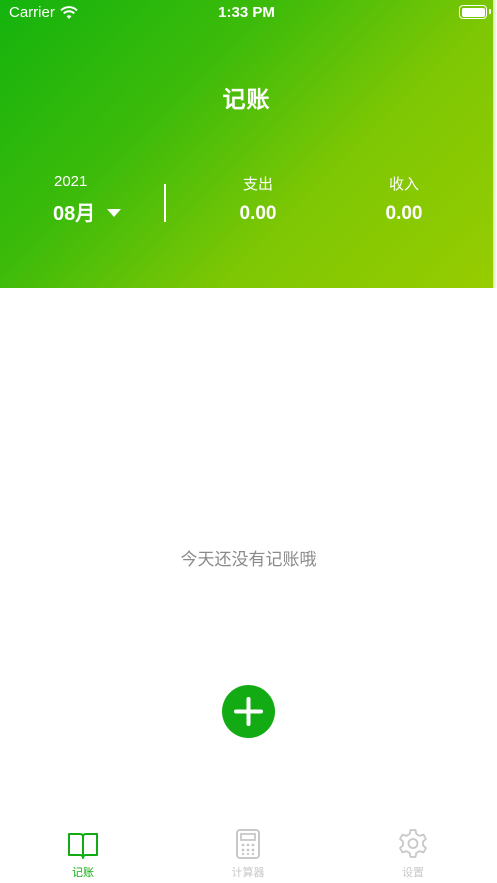 The image size is (497, 883). Describe the element at coordinates (404, 213) in the screenshot. I see `income-value: 0.00` at that location.